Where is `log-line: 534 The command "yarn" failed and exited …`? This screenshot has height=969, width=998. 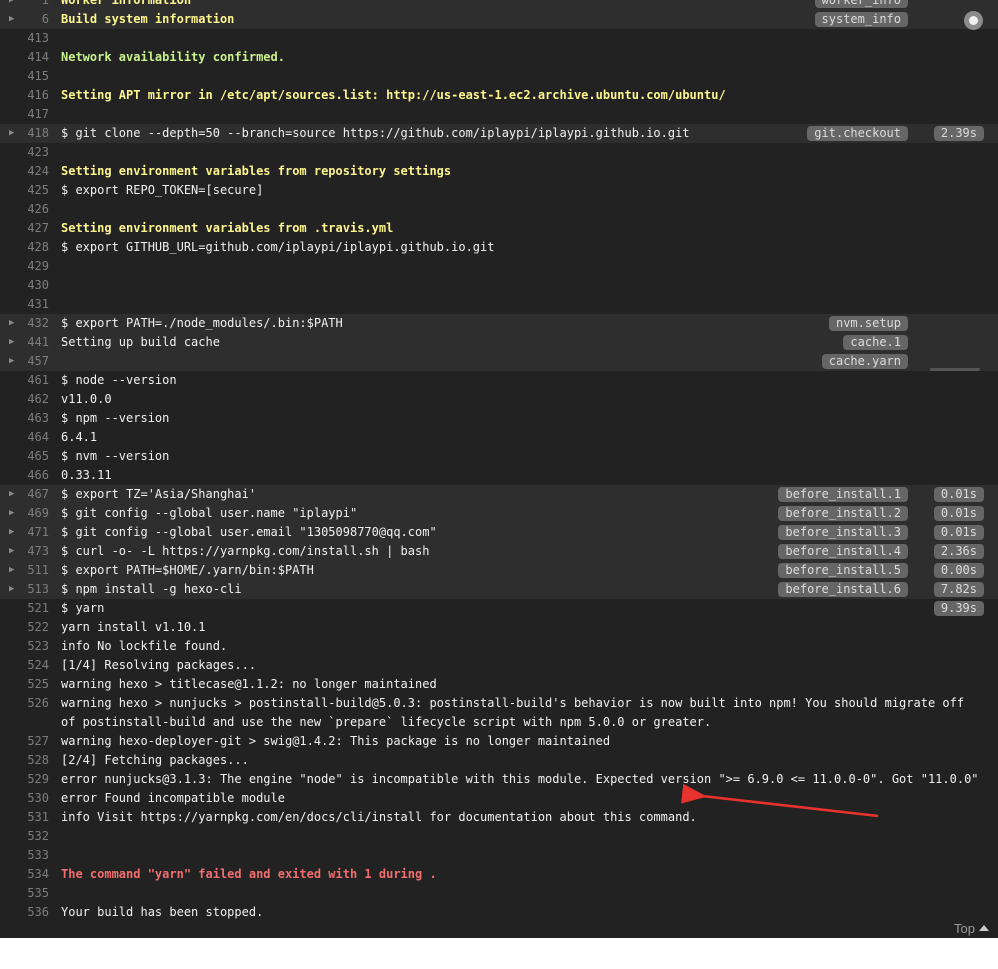
log-line: 534 The command "yarn" failed and exited … is located at coordinates (499, 874).